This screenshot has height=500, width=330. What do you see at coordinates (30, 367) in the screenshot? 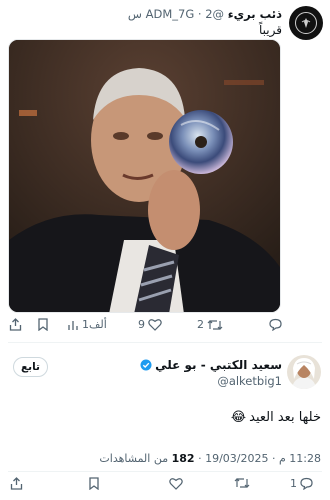
I see `follow-button: تابع` at bounding box center [30, 367].